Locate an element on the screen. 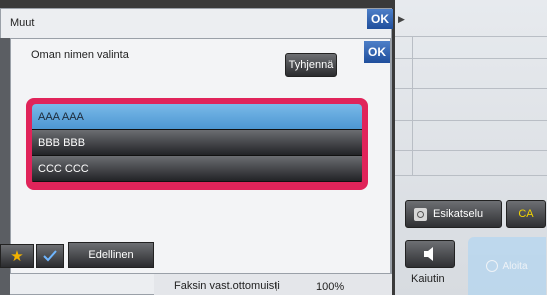 The height and width of the screenshot is (295, 547). start-icon is located at coordinates (492, 266).